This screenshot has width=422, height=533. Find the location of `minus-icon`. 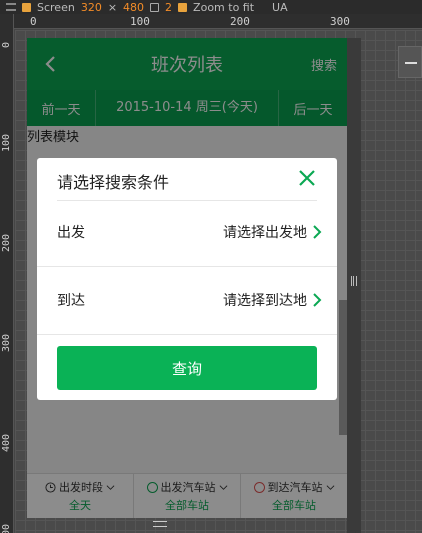

minus-icon is located at coordinates (411, 63).